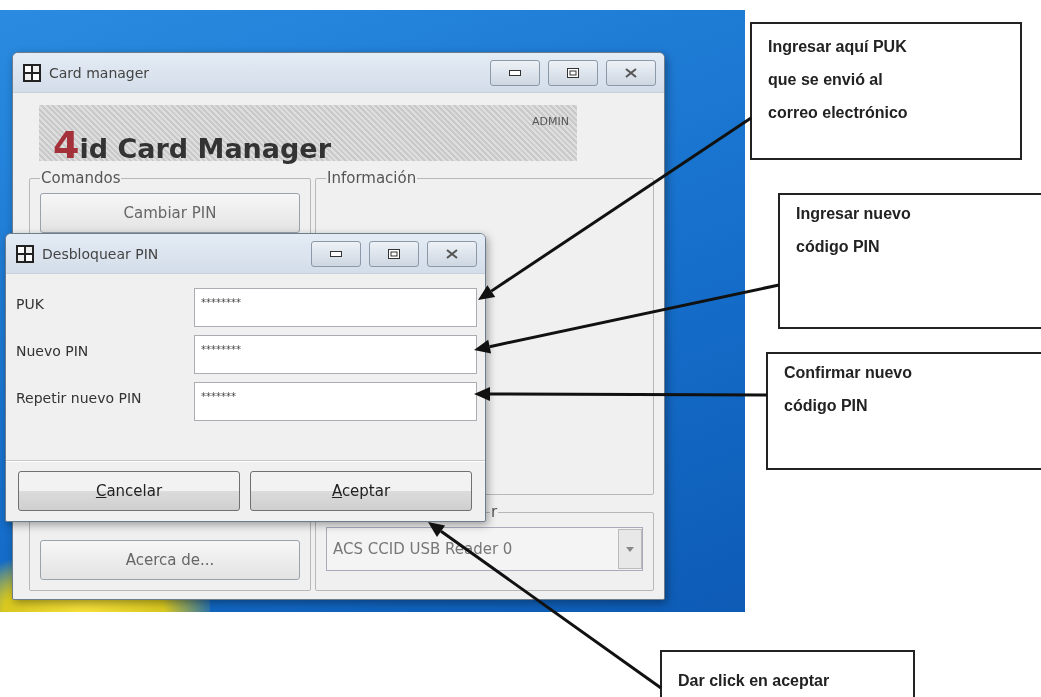 Image resolution: width=1041 pixels, height=697 pixels. Describe the element at coordinates (100, 72) in the screenshot. I see `window-title: Card manager` at that location.